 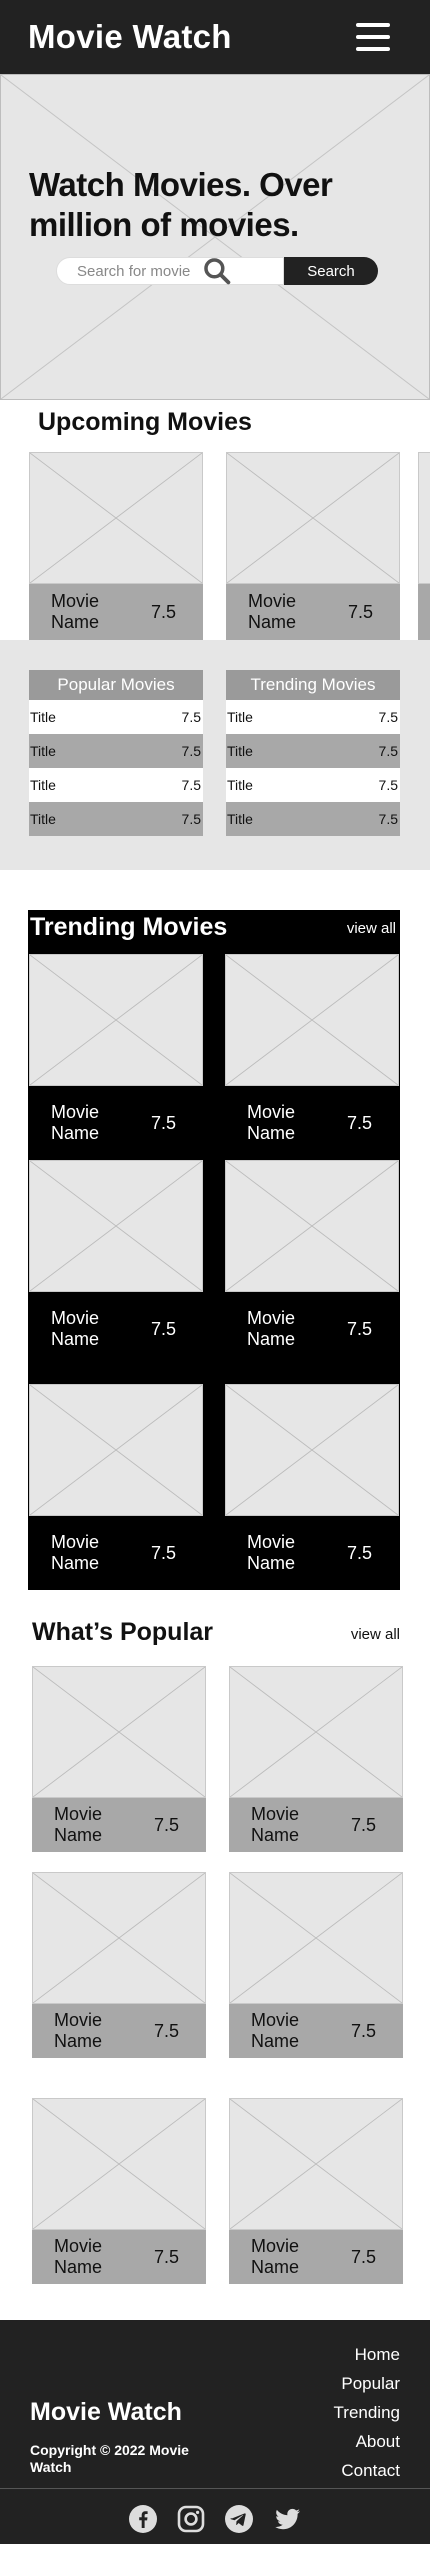 I want to click on trending-list-header: Trending Movies, so click(x=313, y=685).